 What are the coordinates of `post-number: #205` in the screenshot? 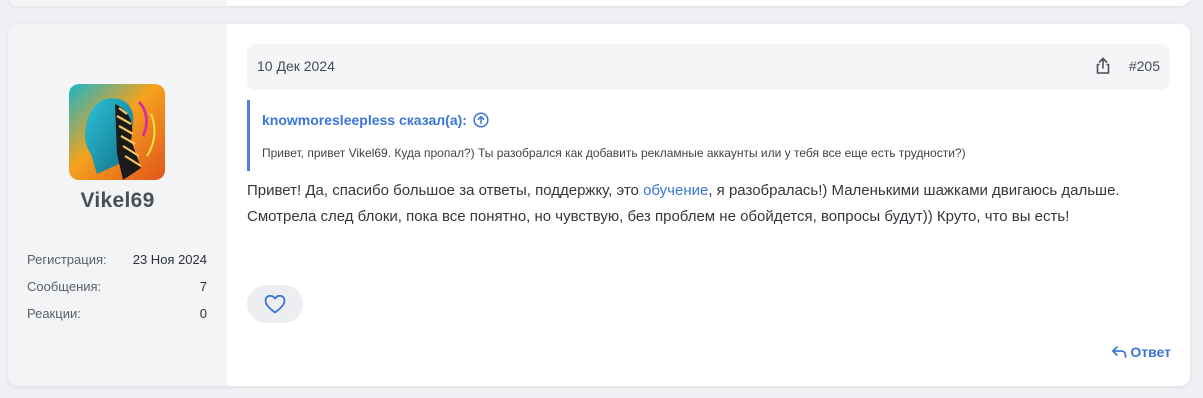 It's located at (1144, 66).